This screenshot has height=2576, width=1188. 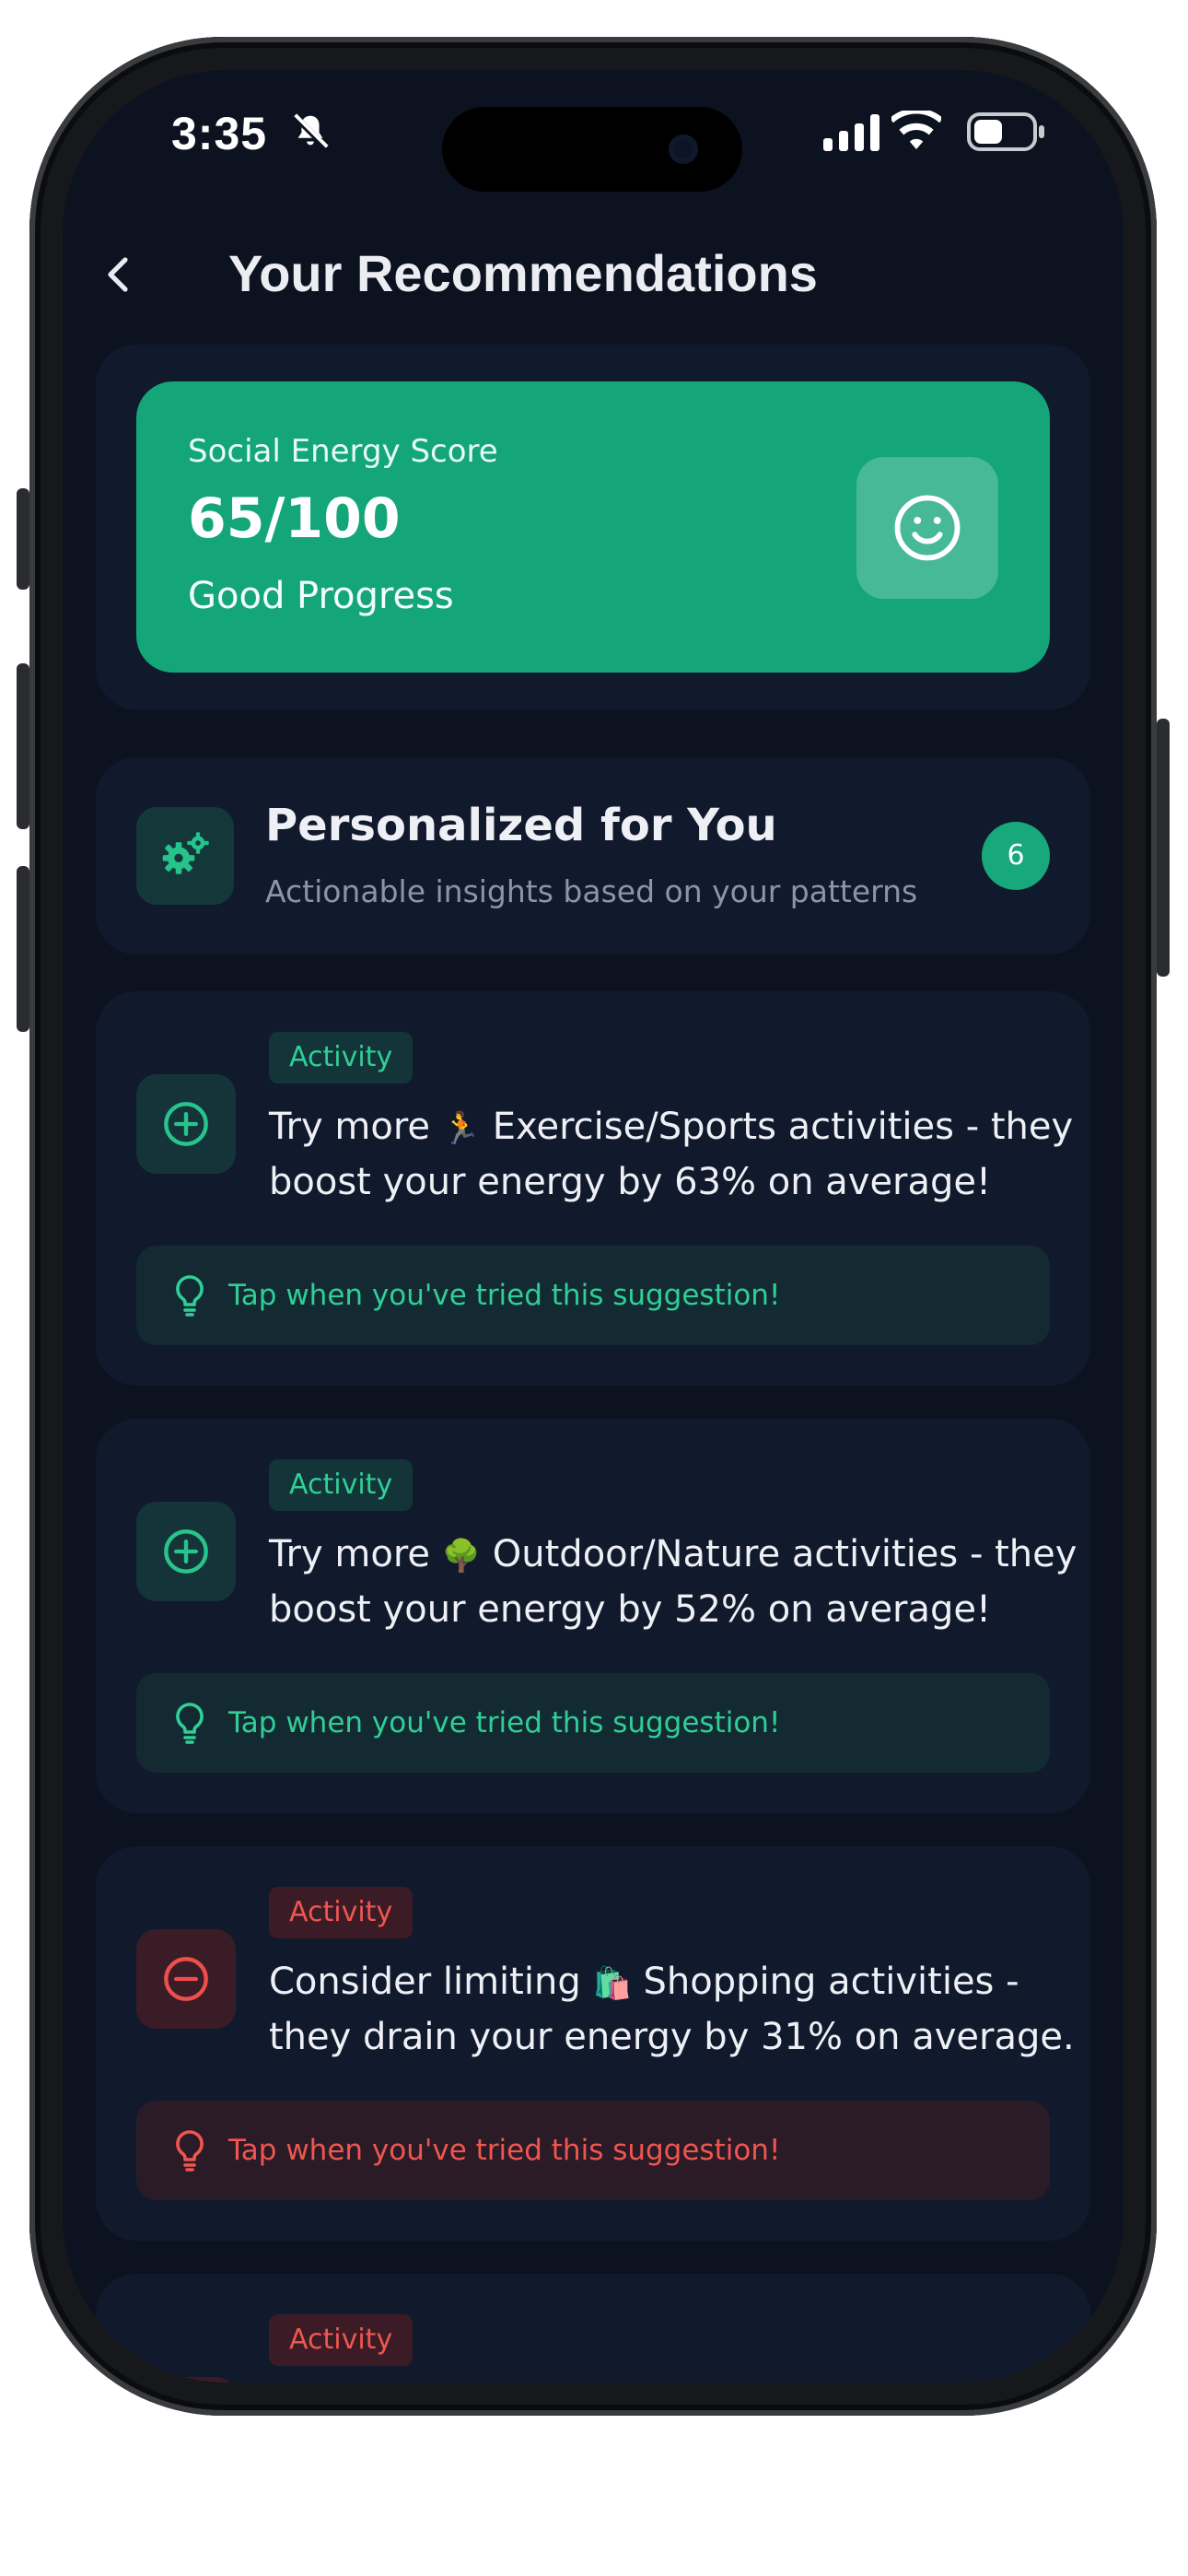 I want to click on score-value: 65/100, so click(x=294, y=518).